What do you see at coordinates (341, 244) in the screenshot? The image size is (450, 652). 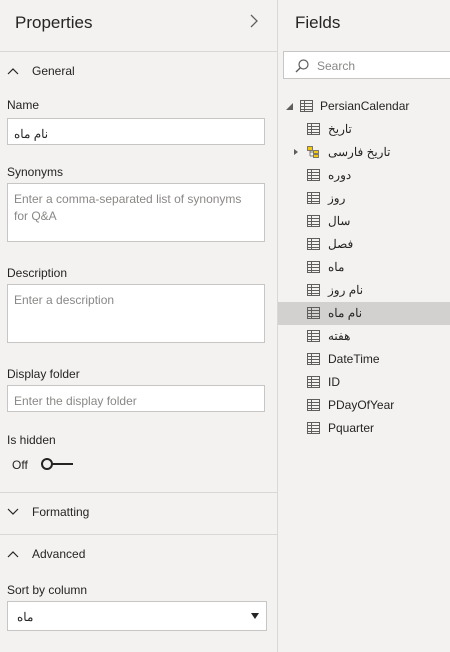 I see `field-item-label: فصل` at bounding box center [341, 244].